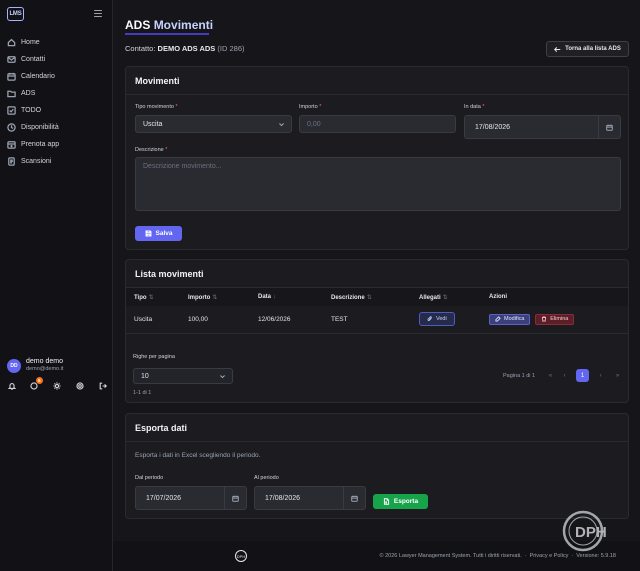  What do you see at coordinates (550, 375) in the screenshot?
I see `first-page-button: «` at bounding box center [550, 375].